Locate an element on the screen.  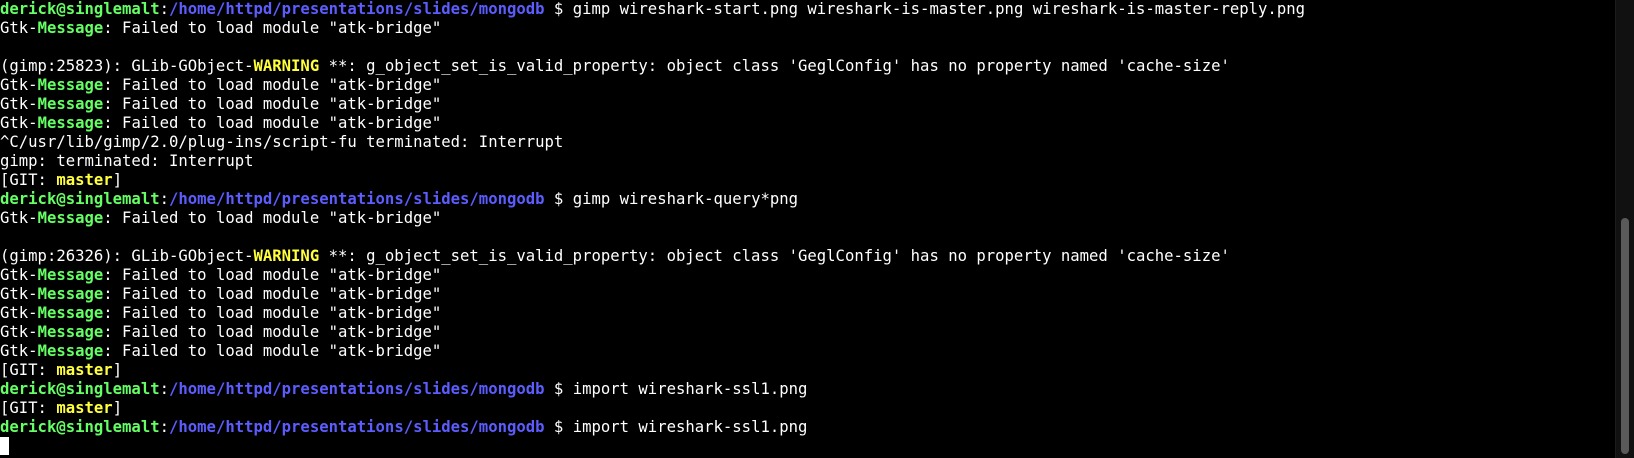
terminal-line: gimp: terminated: Interrupt is located at coordinates (804, 161).